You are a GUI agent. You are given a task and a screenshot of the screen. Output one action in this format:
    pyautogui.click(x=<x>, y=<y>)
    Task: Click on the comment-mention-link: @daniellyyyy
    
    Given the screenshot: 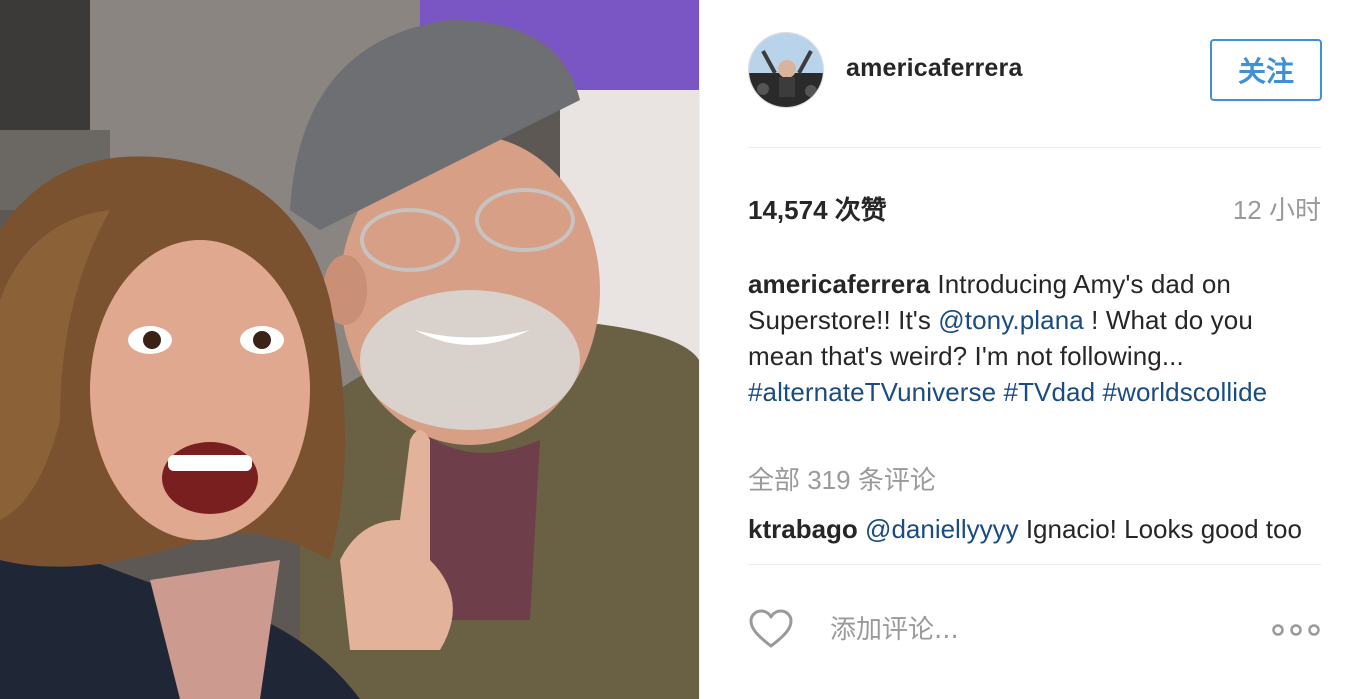 What is the action you would take?
    pyautogui.click(x=942, y=529)
    